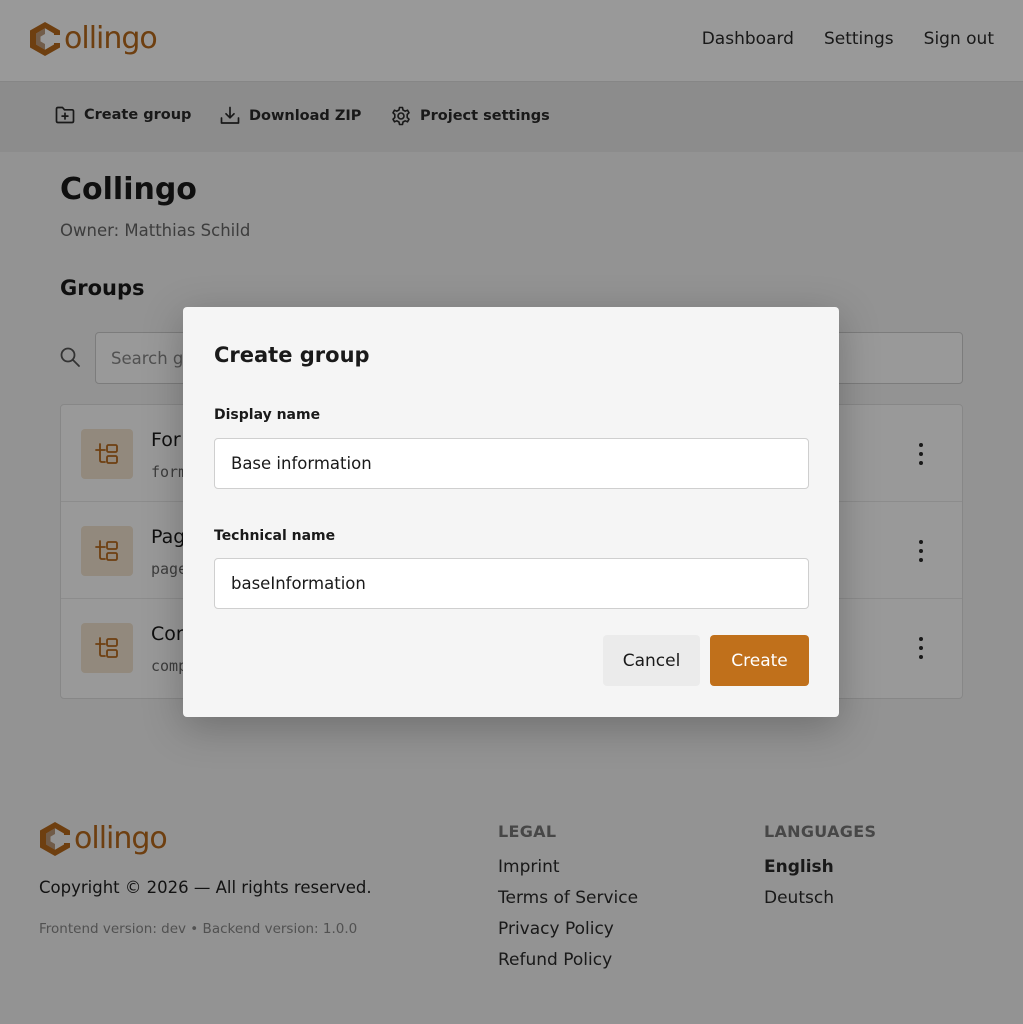 This screenshot has height=1024, width=1023. I want to click on cancel-button: Cancel, so click(651, 660).